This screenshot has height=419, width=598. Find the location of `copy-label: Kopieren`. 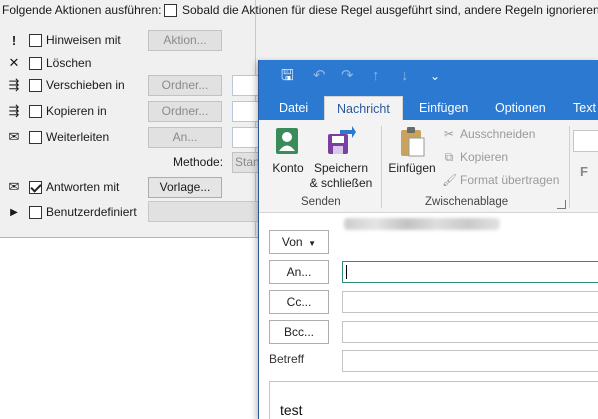

copy-label: Kopieren is located at coordinates (484, 157).